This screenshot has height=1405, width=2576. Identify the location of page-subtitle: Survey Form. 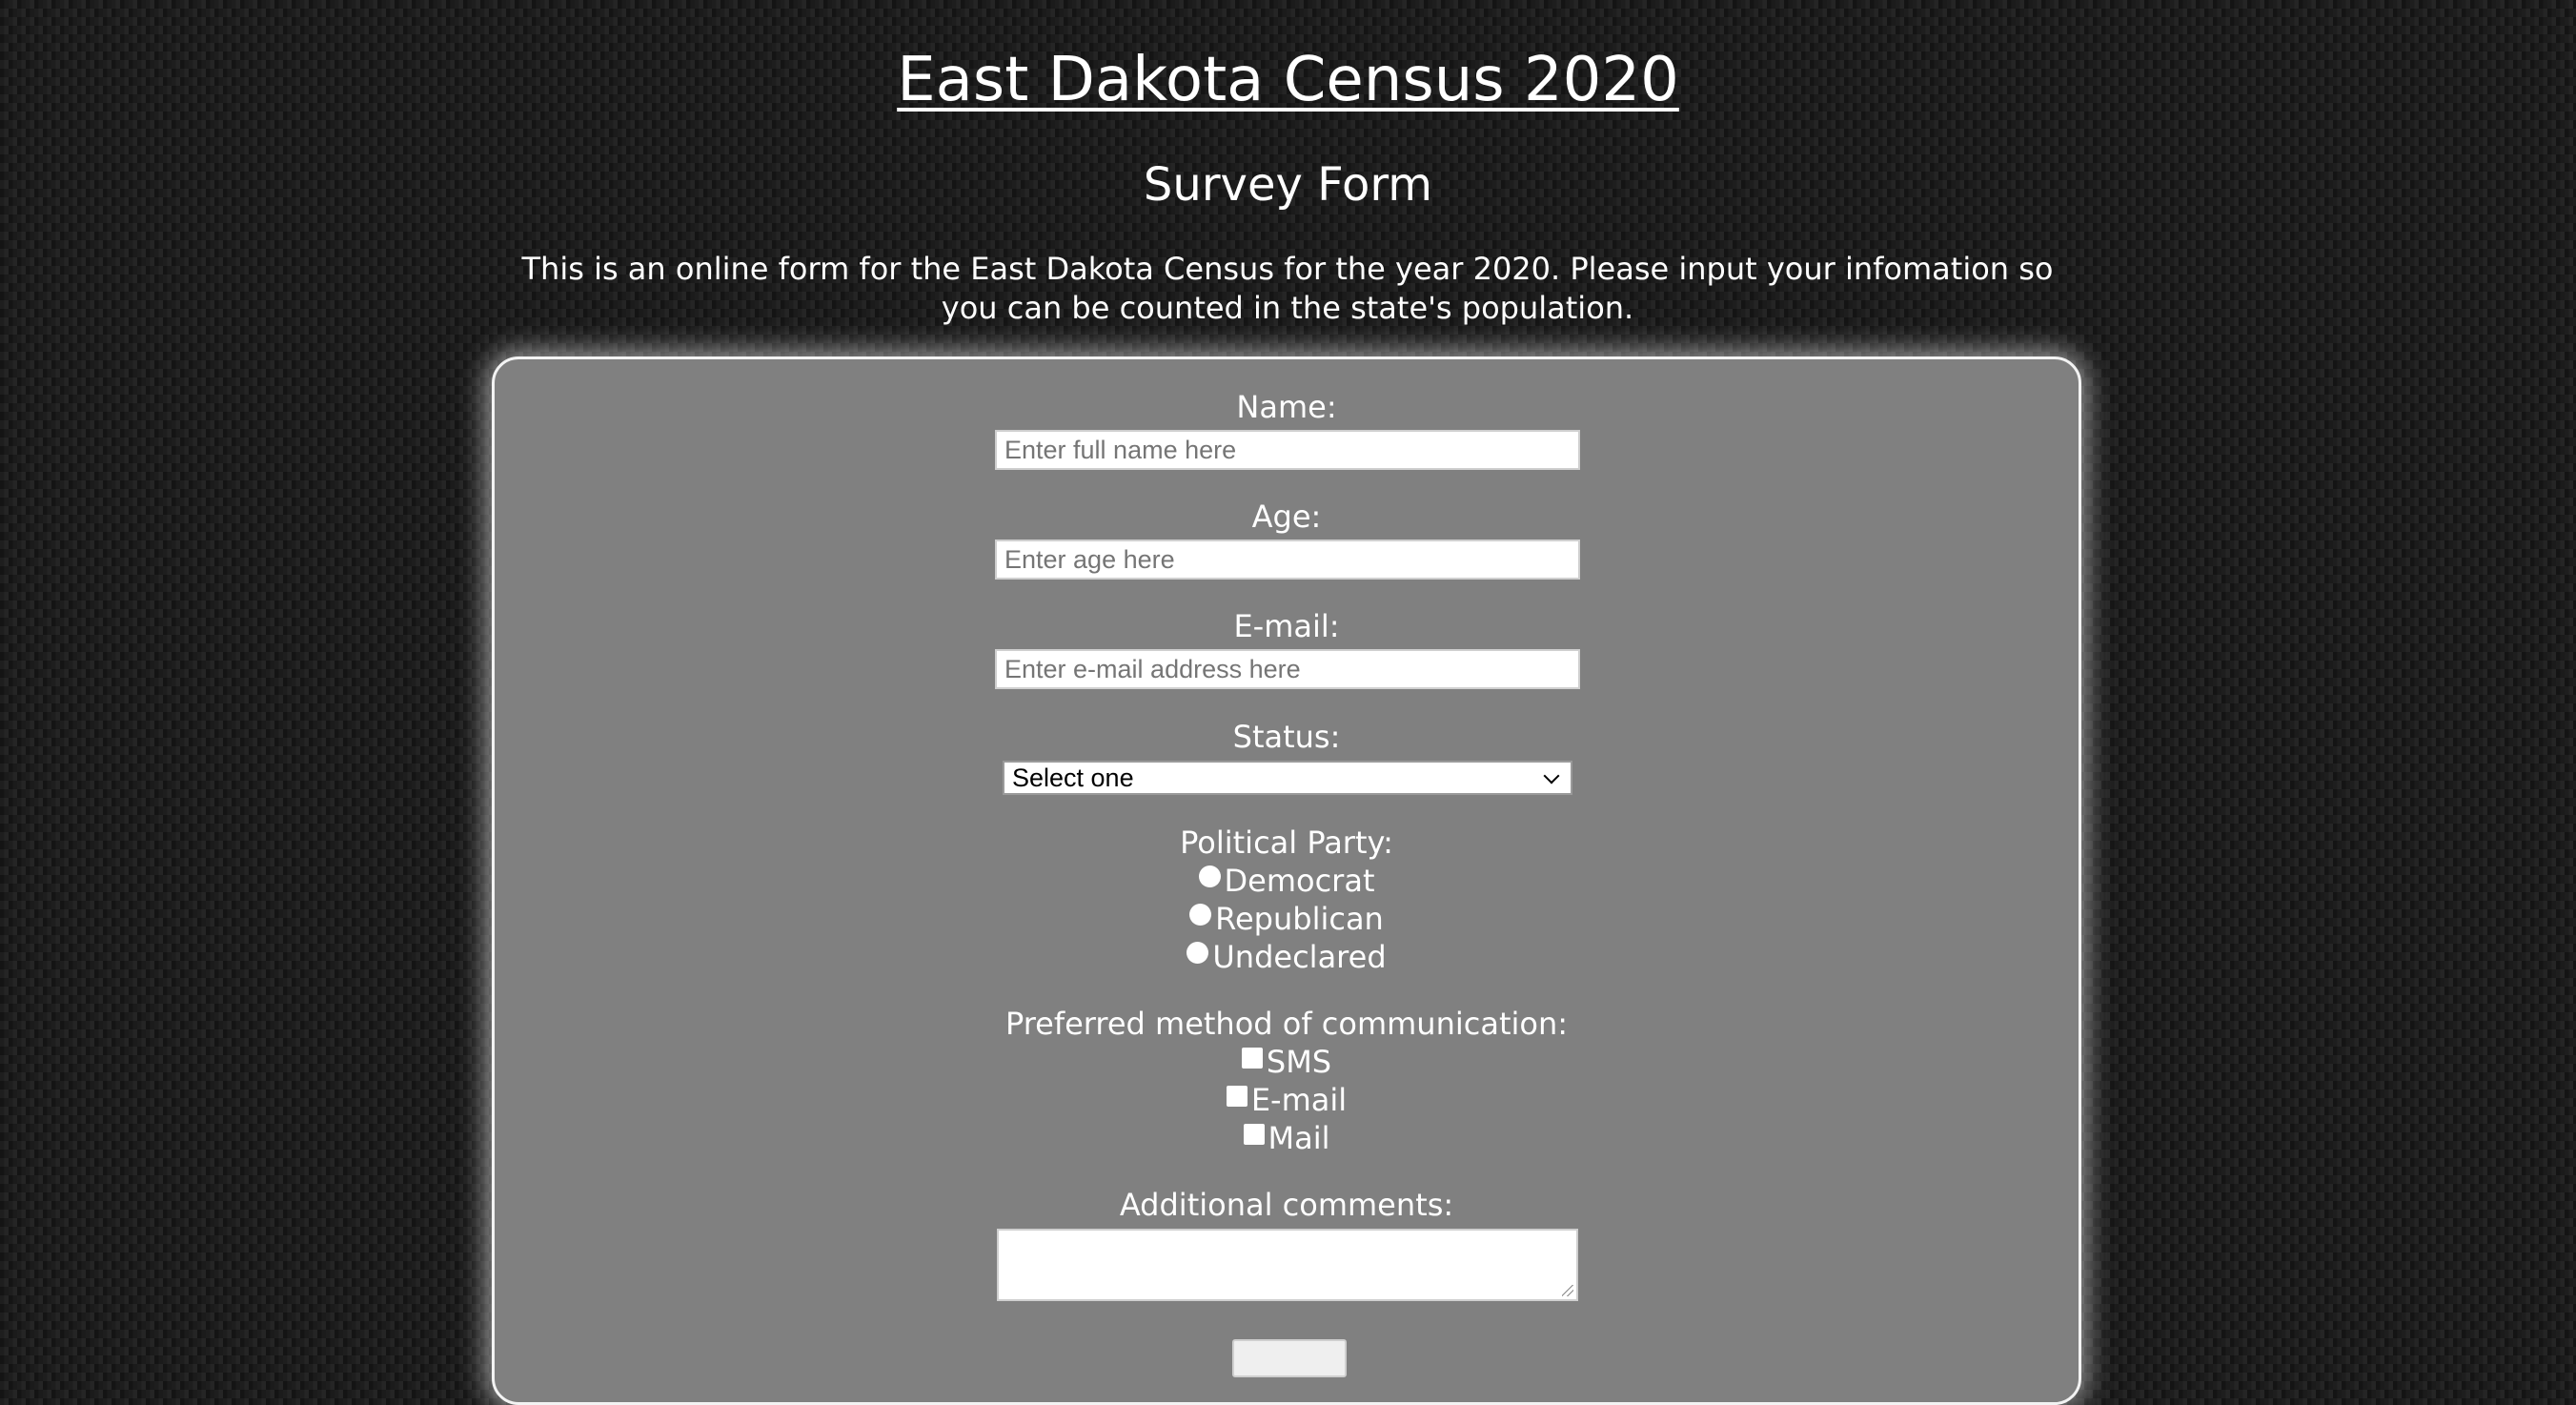
(1288, 185).